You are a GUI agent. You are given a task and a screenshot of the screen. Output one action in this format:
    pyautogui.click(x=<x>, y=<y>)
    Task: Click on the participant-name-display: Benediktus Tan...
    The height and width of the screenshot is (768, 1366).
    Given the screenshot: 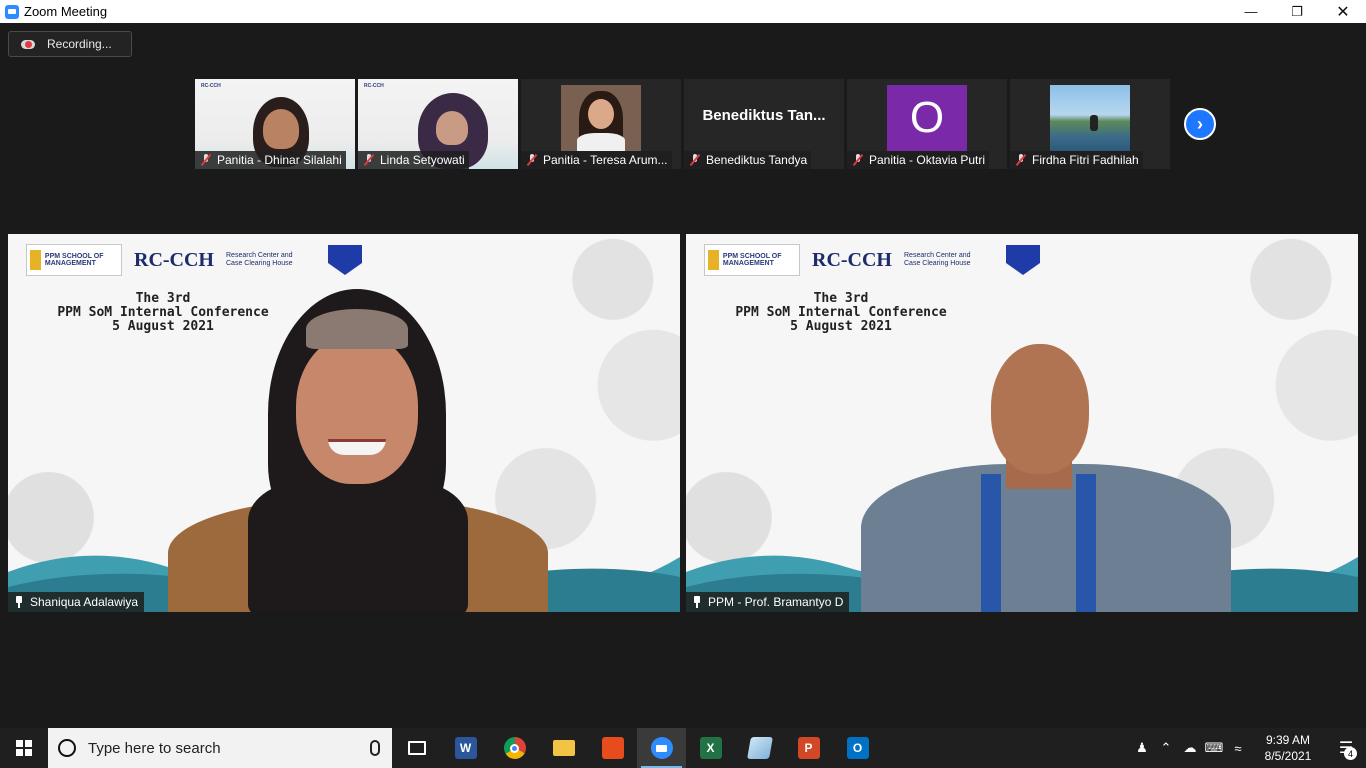 What is the action you would take?
    pyautogui.click(x=764, y=115)
    